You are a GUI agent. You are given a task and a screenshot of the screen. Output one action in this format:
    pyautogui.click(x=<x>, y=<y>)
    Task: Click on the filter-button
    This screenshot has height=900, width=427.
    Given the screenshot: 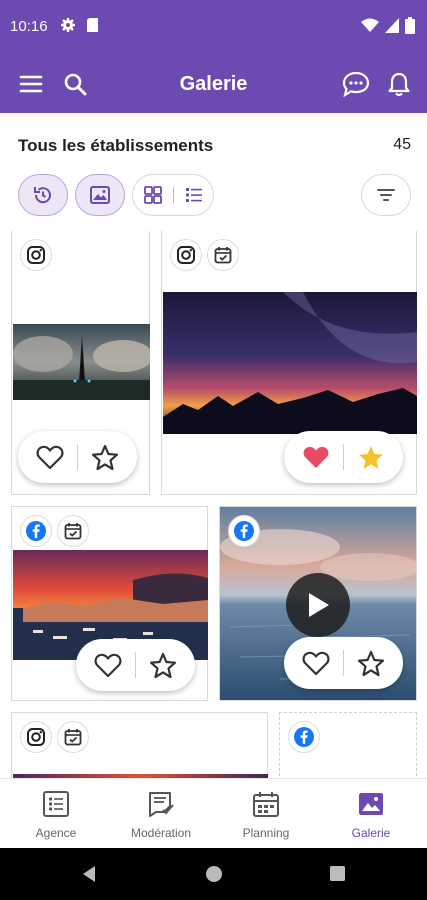 What is the action you would take?
    pyautogui.click(x=386, y=195)
    